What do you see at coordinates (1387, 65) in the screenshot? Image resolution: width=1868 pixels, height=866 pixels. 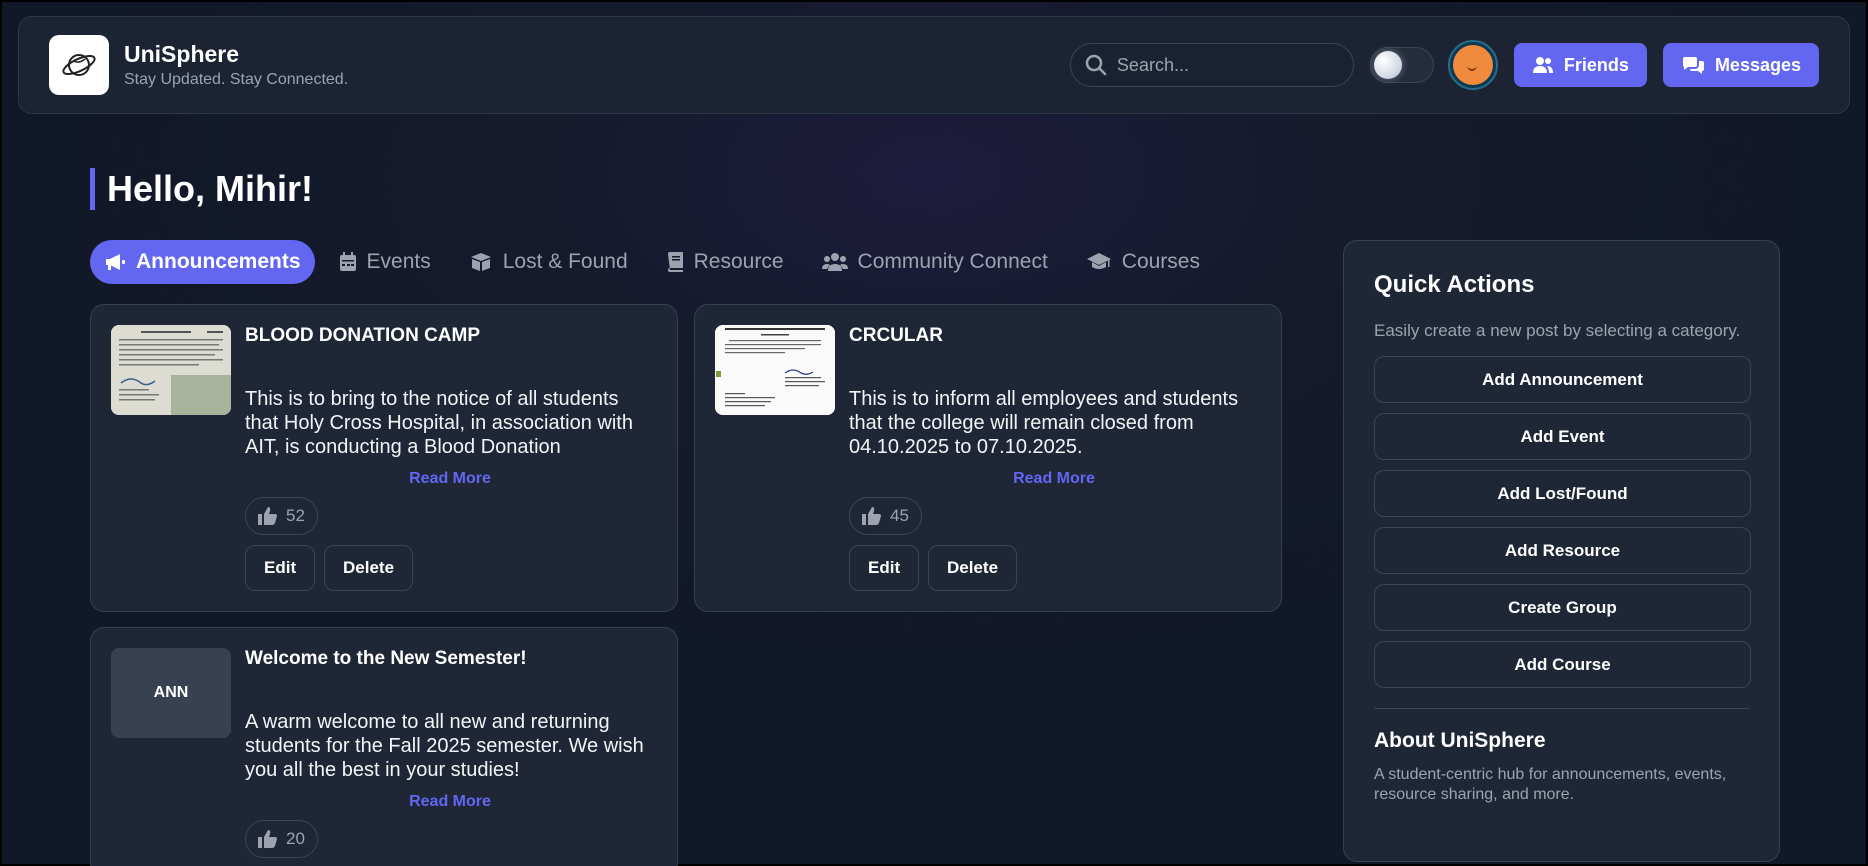 I see `toggle-knob` at bounding box center [1387, 65].